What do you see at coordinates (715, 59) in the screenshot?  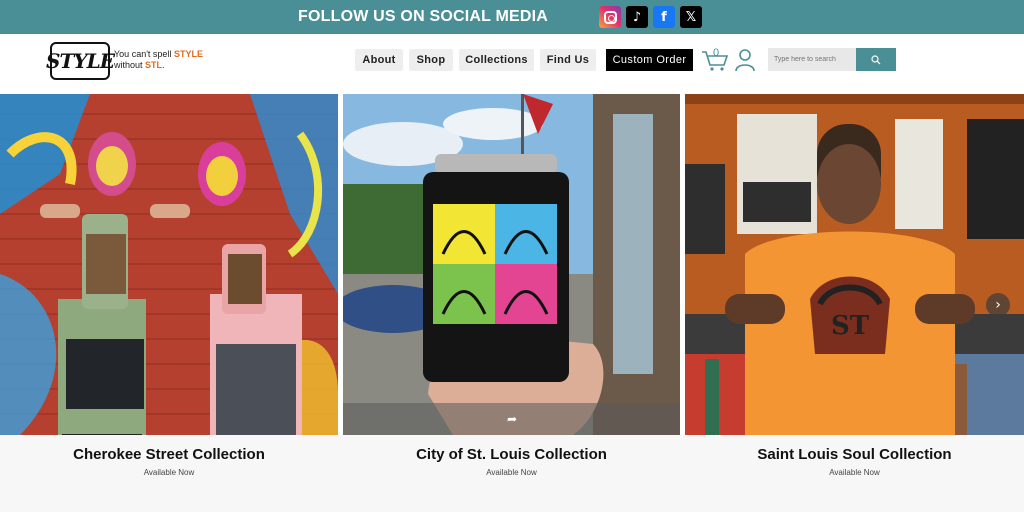 I see `cart-button: 0` at bounding box center [715, 59].